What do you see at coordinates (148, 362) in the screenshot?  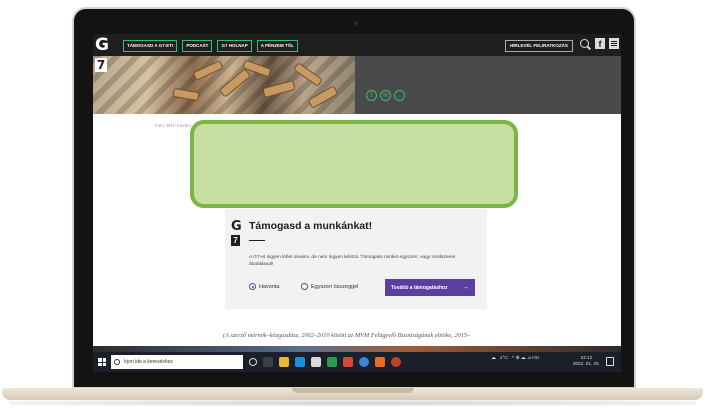 I see `taskbar-search-placeholder: Írjon ide a kereséshez` at bounding box center [148, 362].